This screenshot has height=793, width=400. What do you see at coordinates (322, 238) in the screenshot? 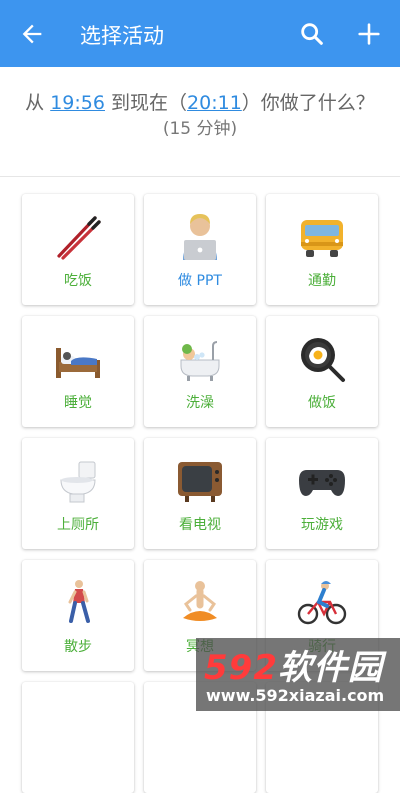
I see `bus-icon` at bounding box center [322, 238].